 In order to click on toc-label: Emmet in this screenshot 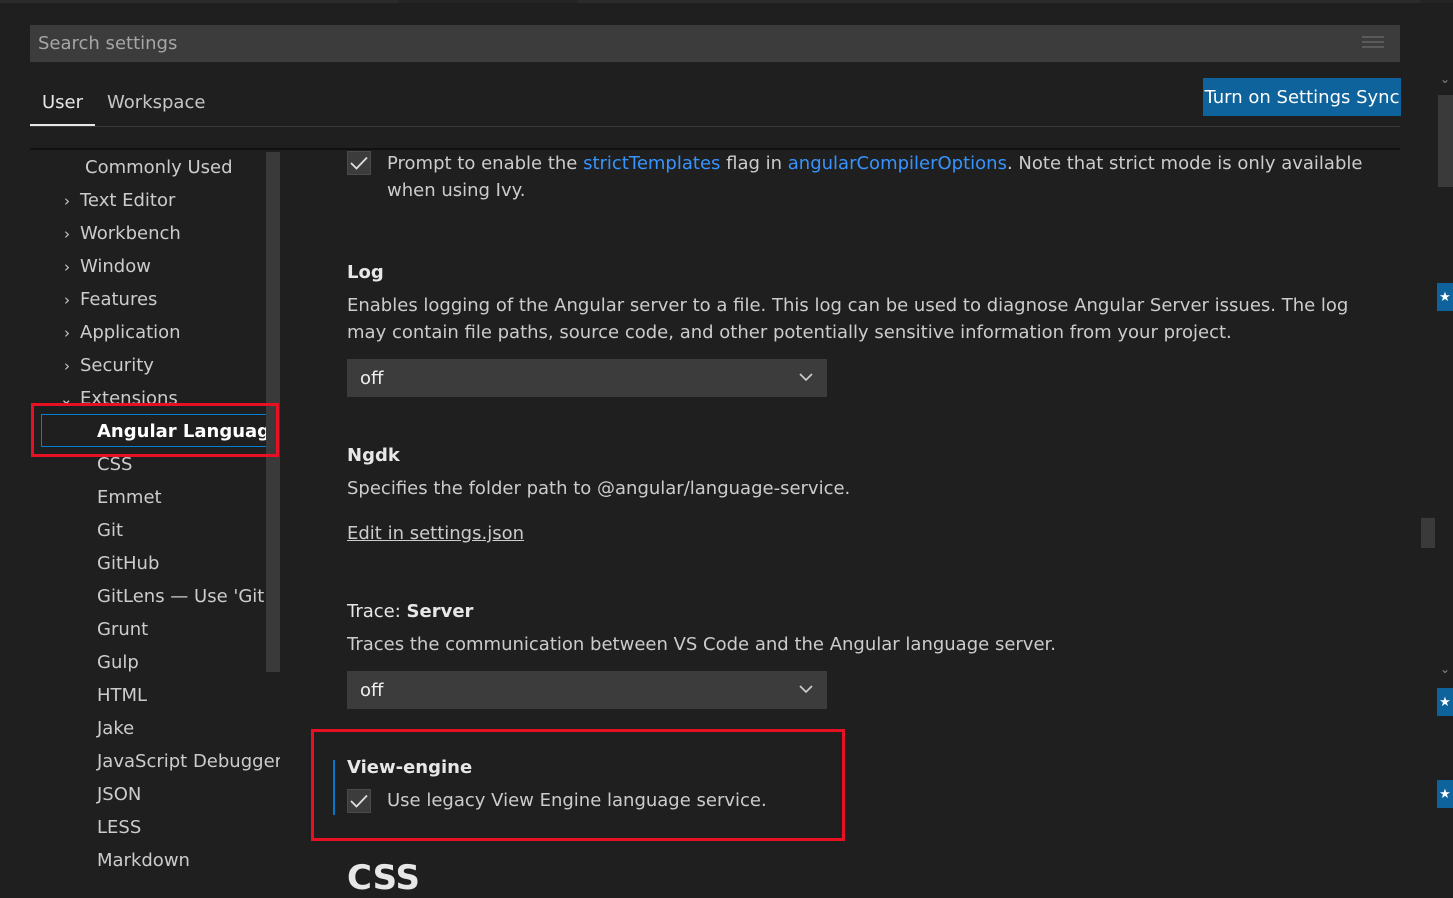, I will do `click(129, 497)`.